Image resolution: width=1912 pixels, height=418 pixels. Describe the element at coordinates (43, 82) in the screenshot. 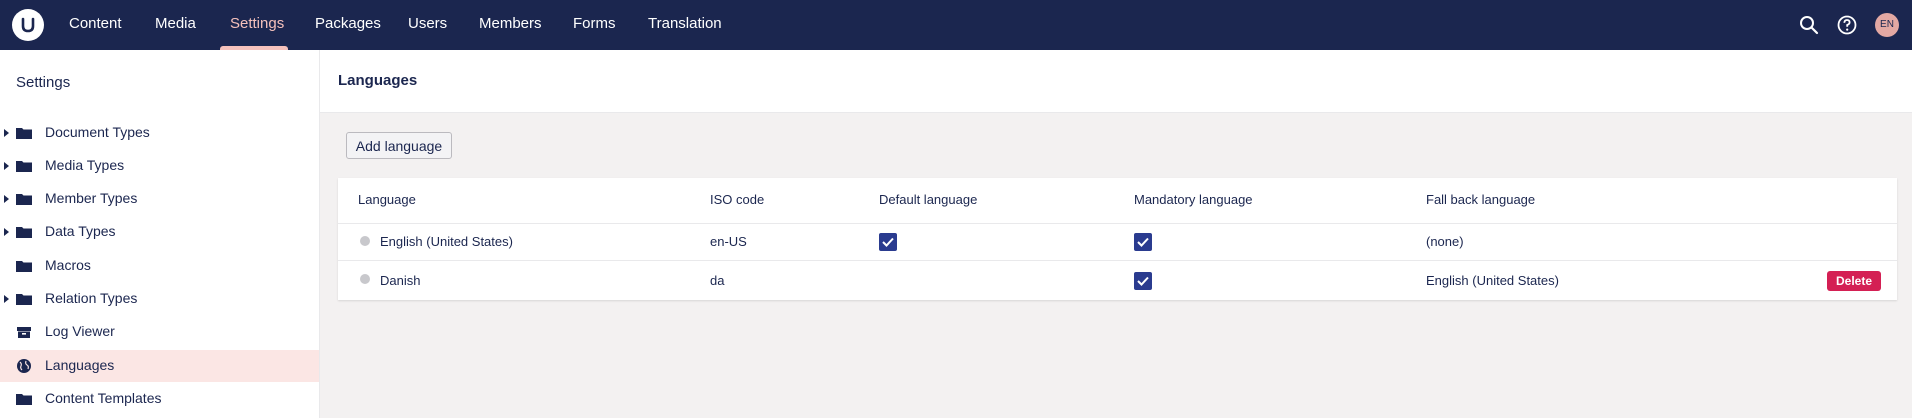

I see `sidebar-title: Settings` at that location.